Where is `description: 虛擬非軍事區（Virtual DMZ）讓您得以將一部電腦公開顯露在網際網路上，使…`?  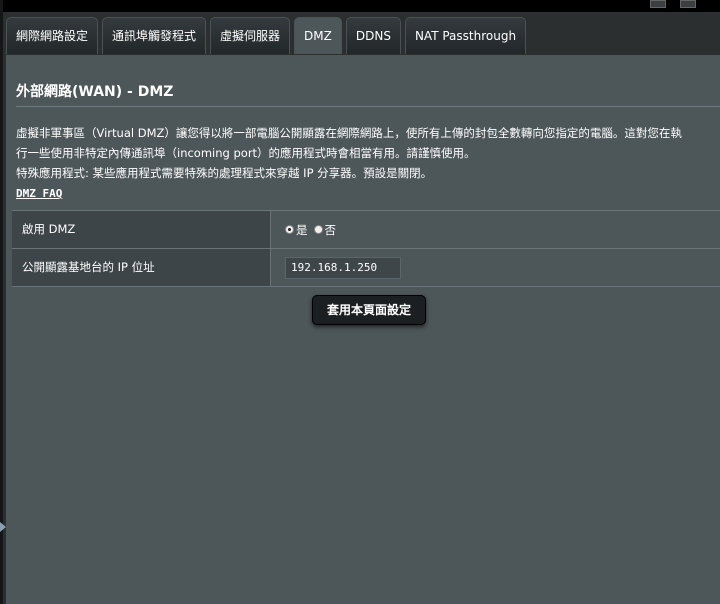
description: 虛擬非軍事區（Virtual DMZ）讓您得以將一部電腦公開顯露在網際網路上，使… is located at coordinates (349, 163).